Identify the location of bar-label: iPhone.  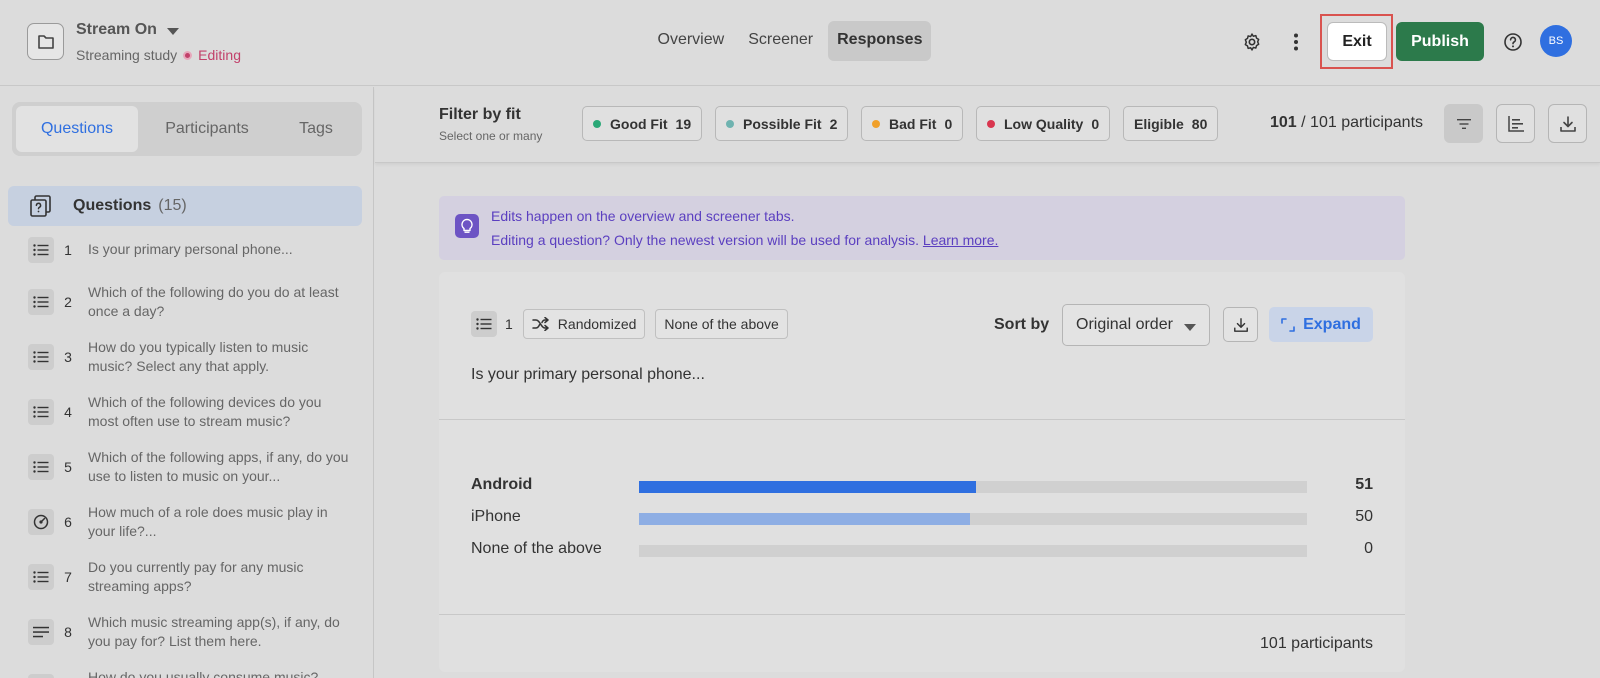
(496, 516).